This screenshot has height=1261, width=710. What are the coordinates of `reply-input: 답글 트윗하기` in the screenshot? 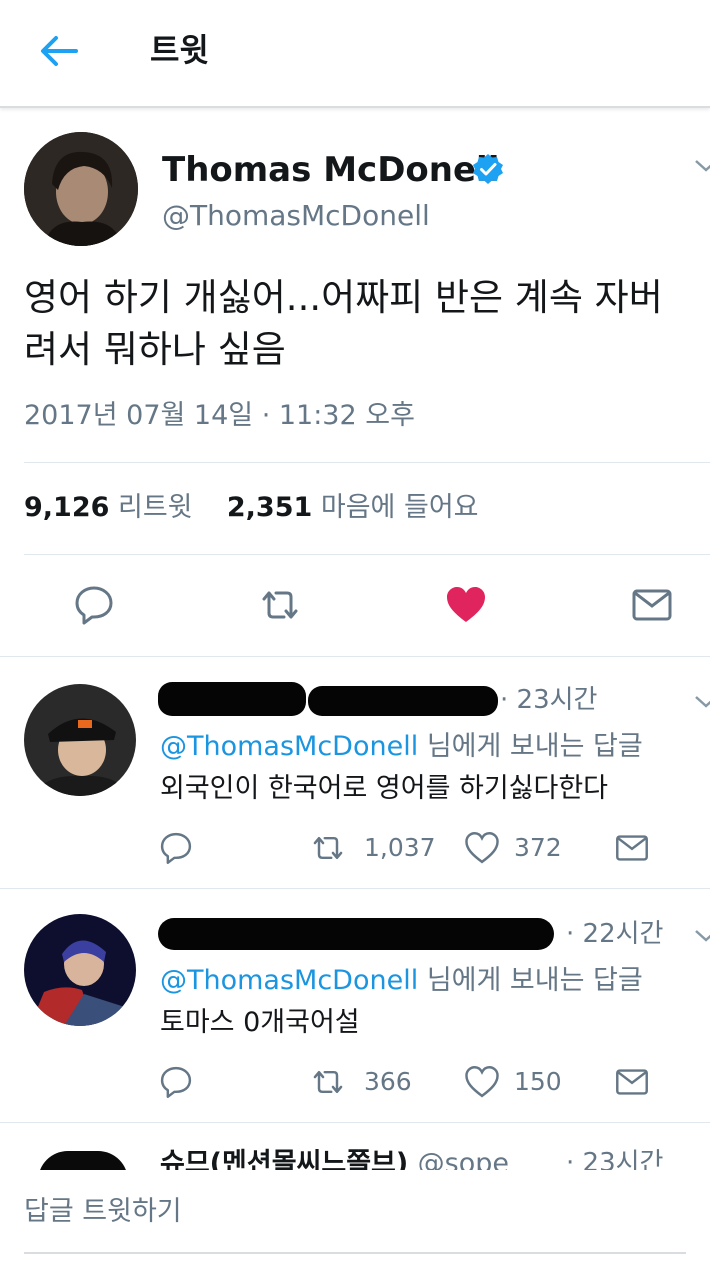 It's located at (103, 1212).